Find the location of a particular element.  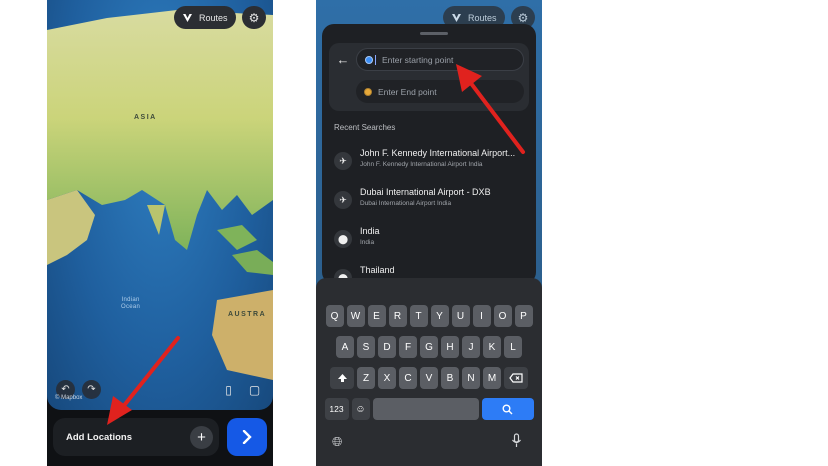

chat-icon: ▢ is located at coordinates (254, 389).